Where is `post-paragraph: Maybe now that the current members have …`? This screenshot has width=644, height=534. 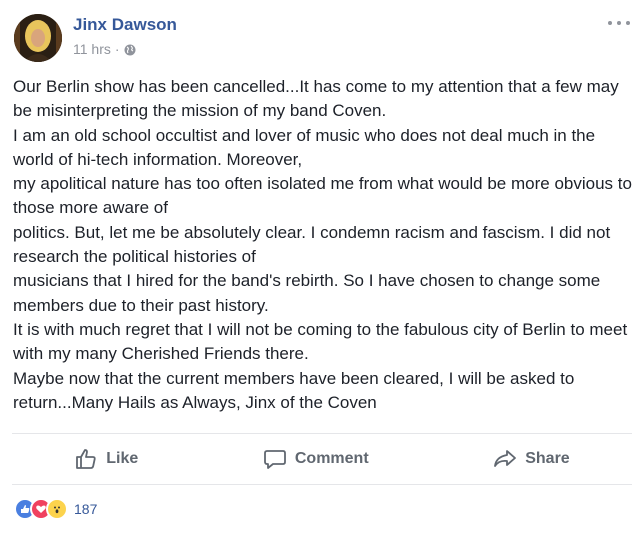
post-paragraph: Maybe now that the current members have … is located at coordinates (294, 390).